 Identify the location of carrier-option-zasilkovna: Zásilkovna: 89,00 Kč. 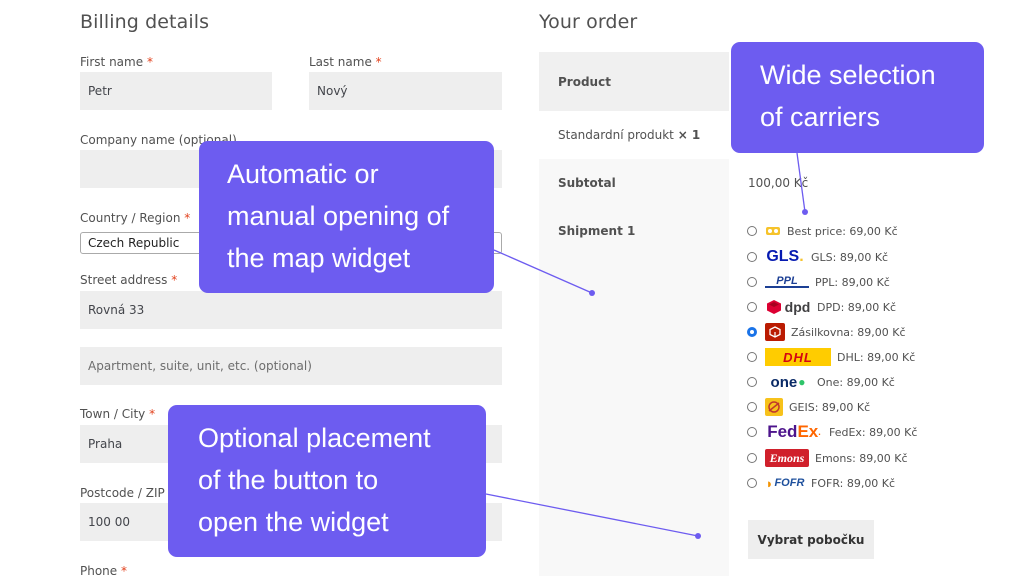
(826, 332).